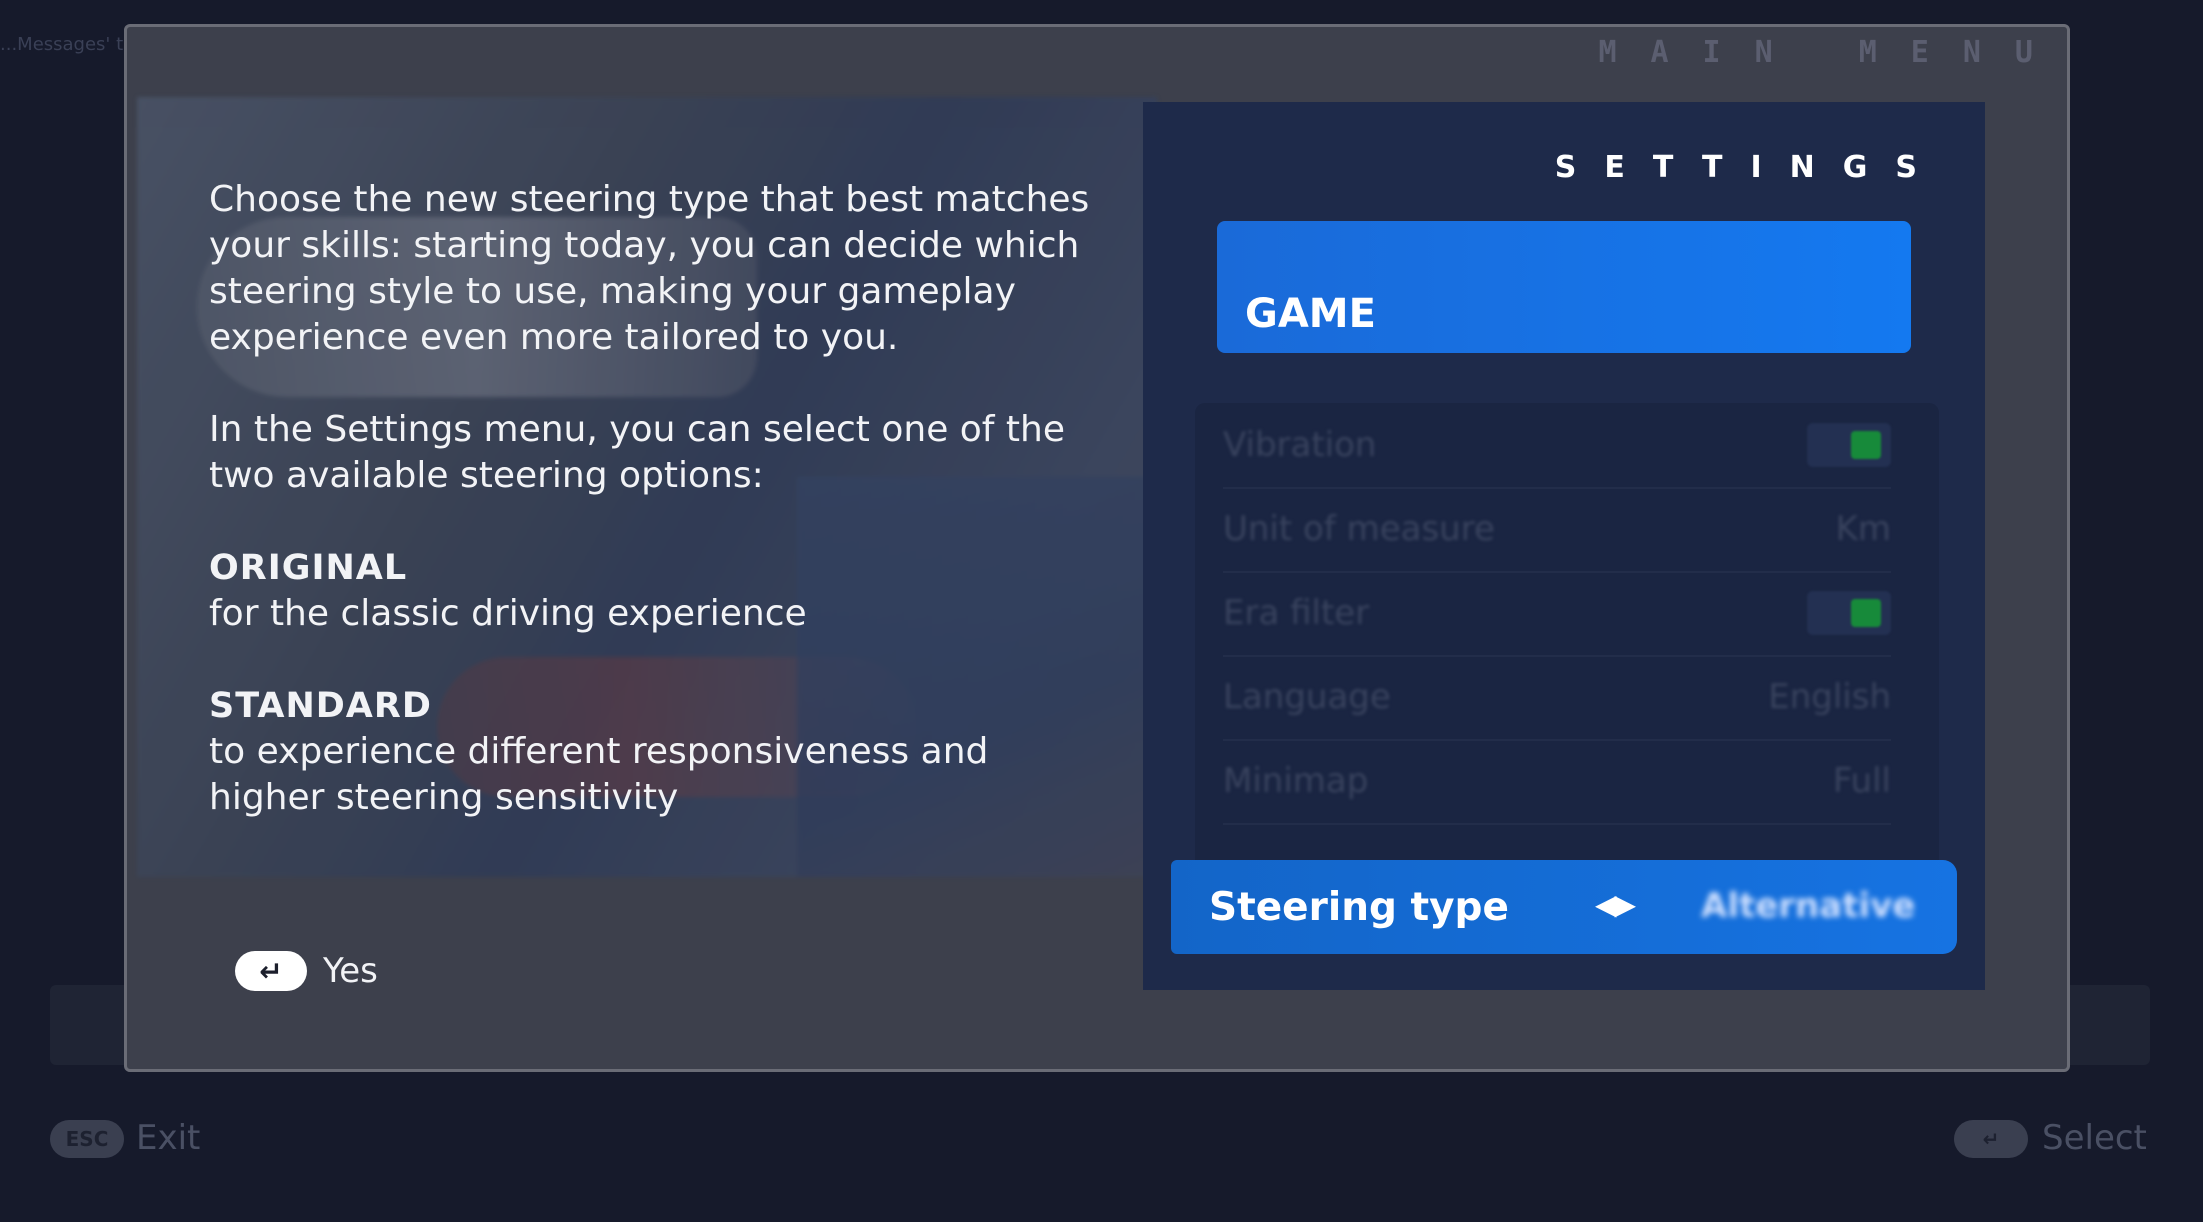 This screenshot has width=2203, height=1222. I want to click on select-key-icon: ↵, so click(1991, 1139).